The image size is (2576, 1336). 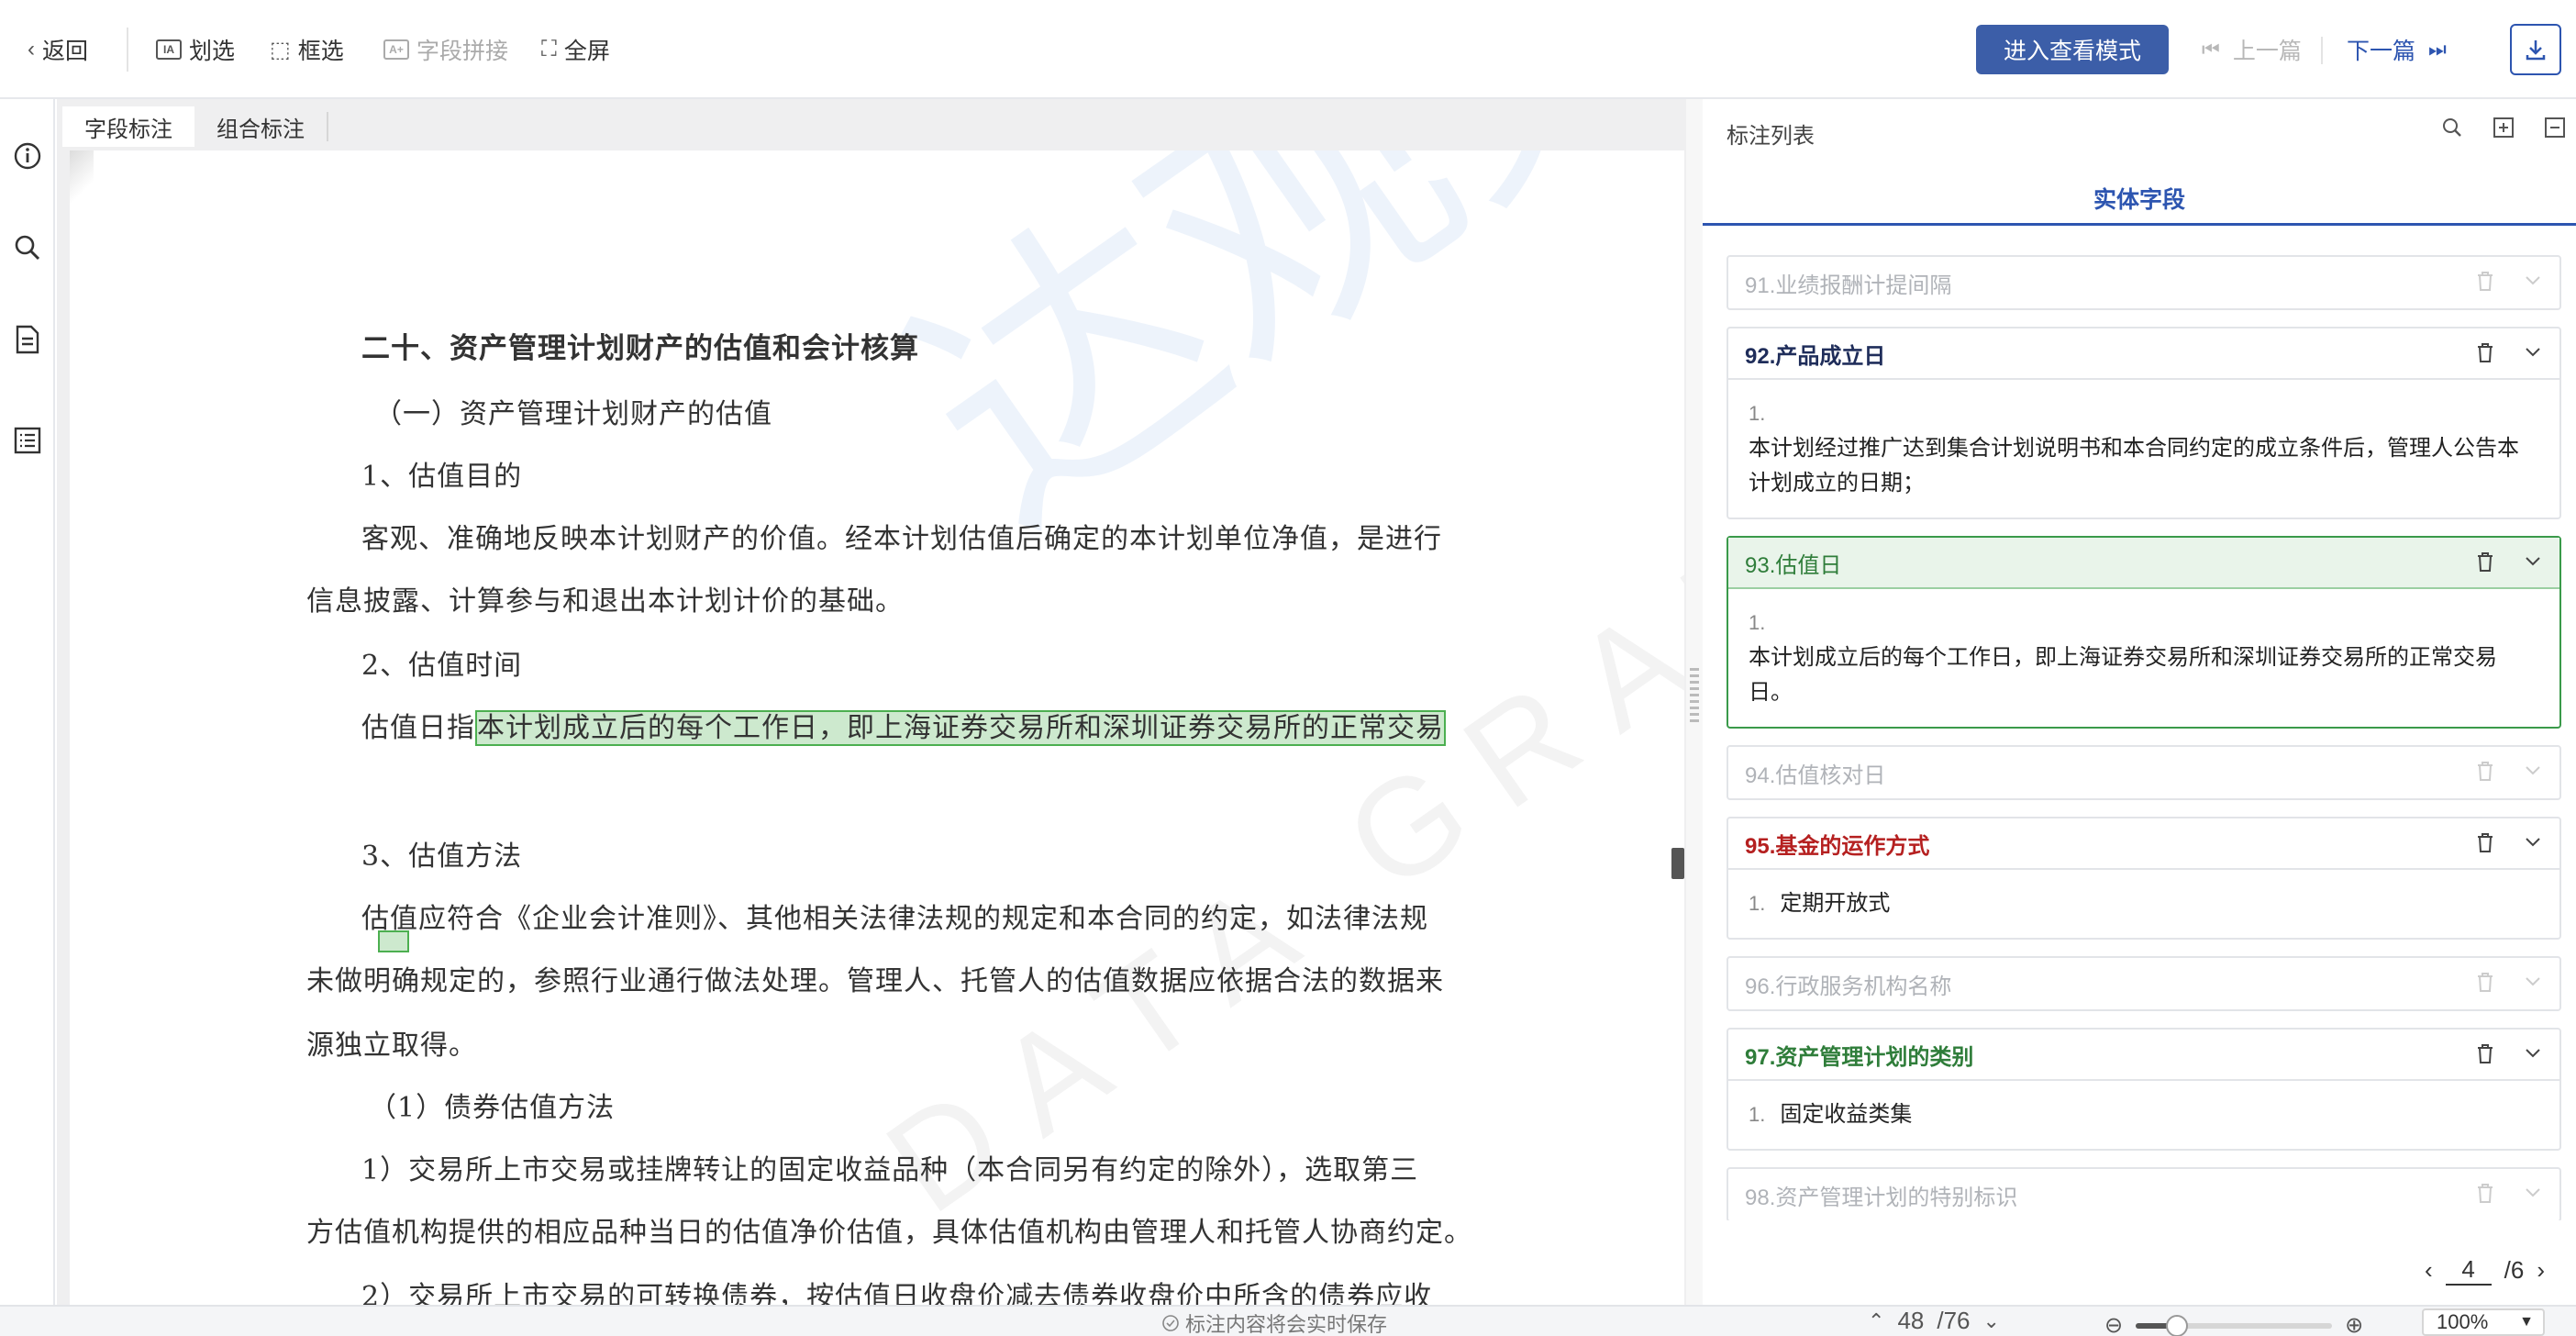 I want to click on zoom-slider-knob, so click(x=2177, y=1325).